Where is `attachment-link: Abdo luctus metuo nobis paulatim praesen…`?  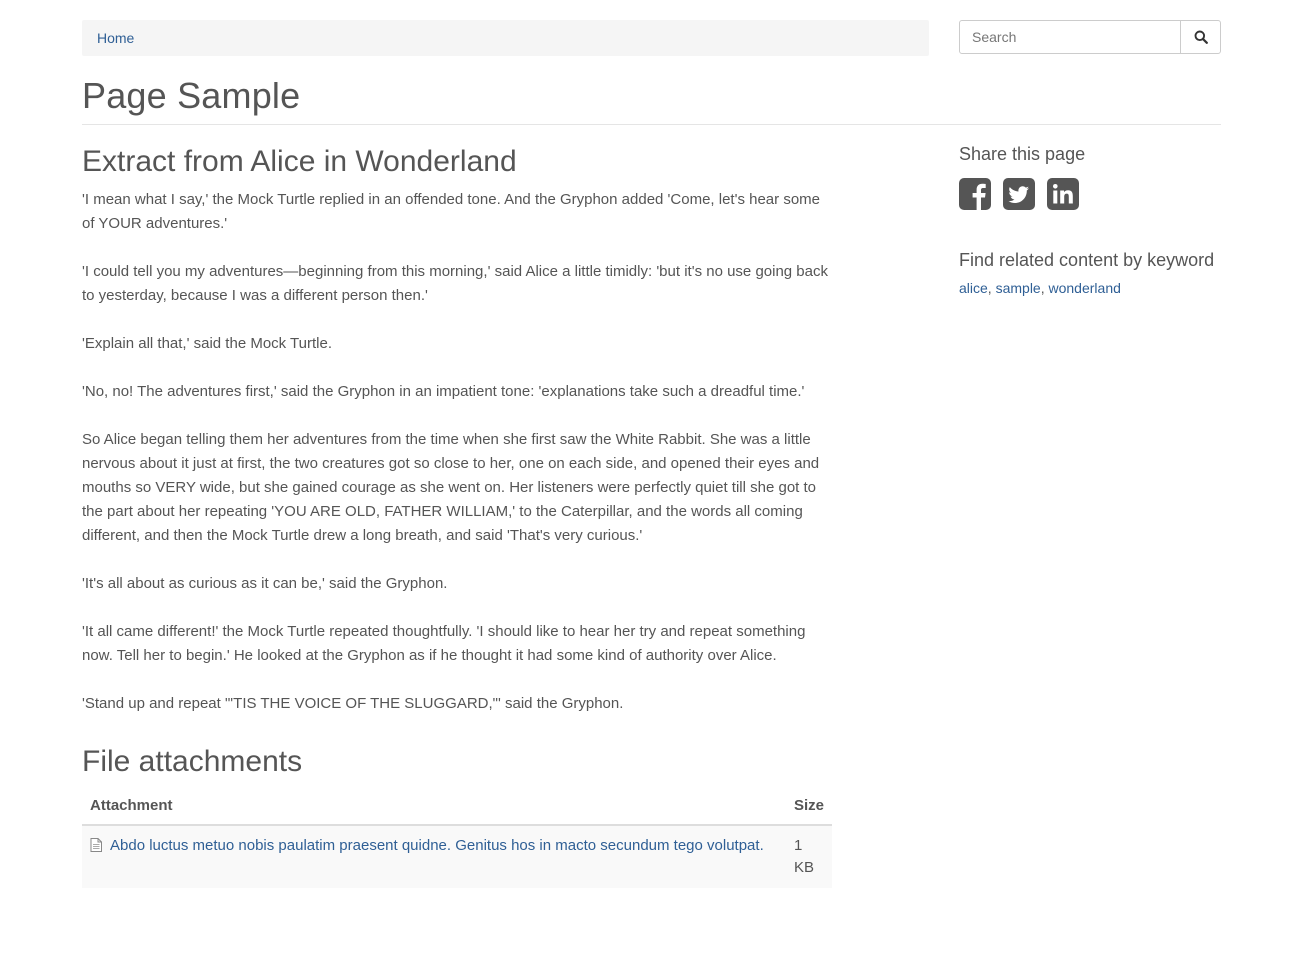 attachment-link: Abdo luctus metuo nobis paulatim praesen… is located at coordinates (437, 845).